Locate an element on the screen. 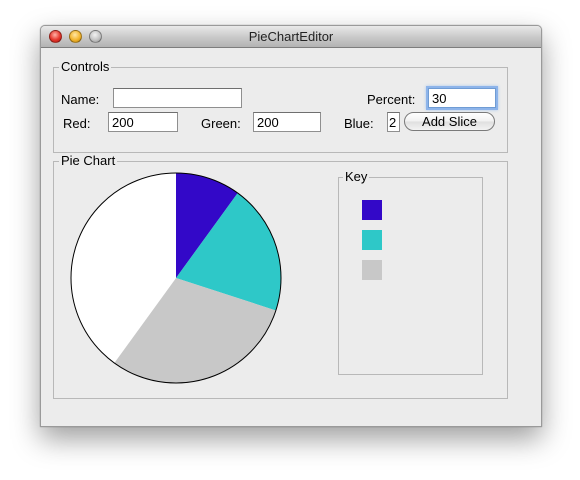  blue-label: Blue: is located at coordinates (359, 123).